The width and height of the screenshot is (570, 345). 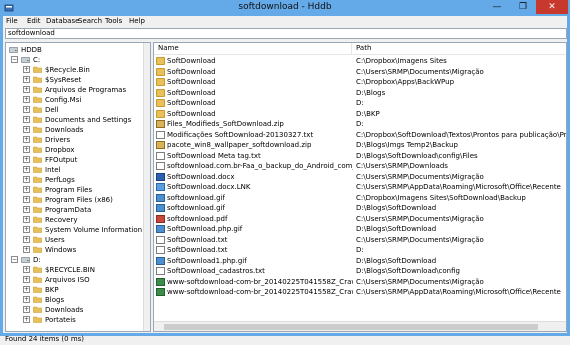 What do you see at coordinates (360, 250) in the screenshot?
I see `file-row: SoftDownload.txt D:` at bounding box center [360, 250].